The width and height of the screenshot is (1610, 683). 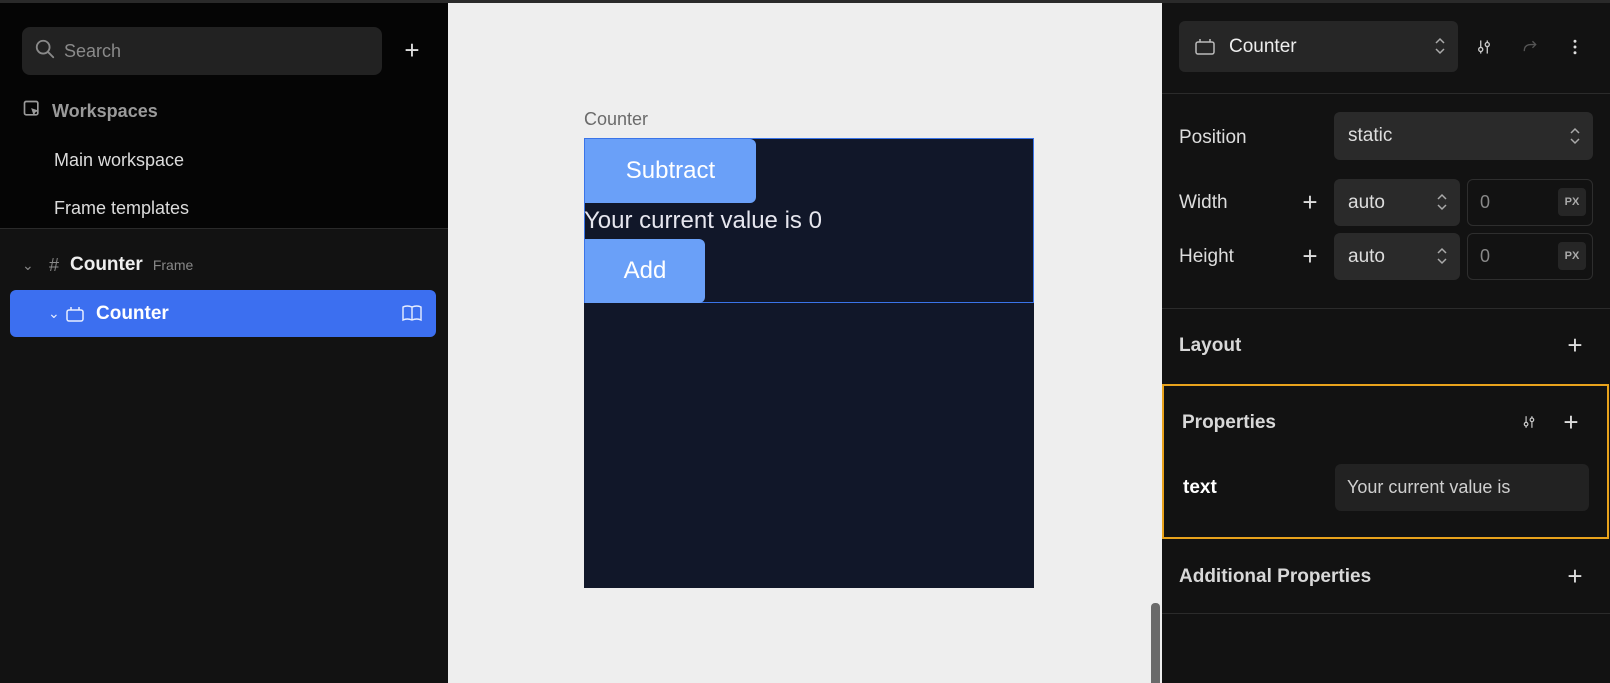 What do you see at coordinates (1370, 135) in the screenshot?
I see `position-value: static` at bounding box center [1370, 135].